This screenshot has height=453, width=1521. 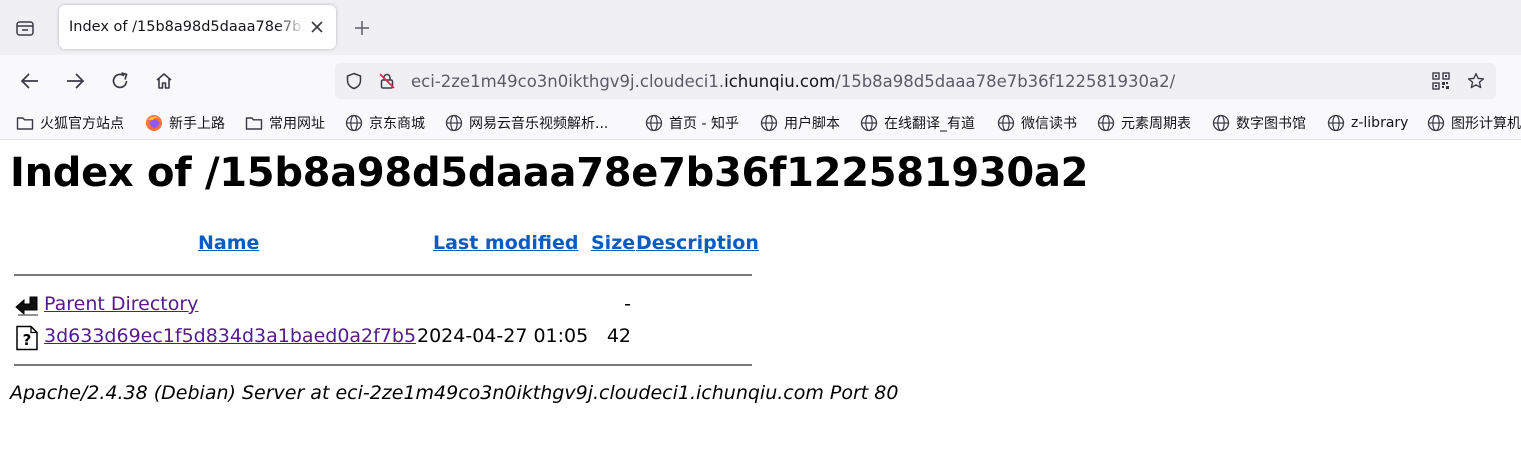 I want to click on footer-divider, so click(x=383, y=365).